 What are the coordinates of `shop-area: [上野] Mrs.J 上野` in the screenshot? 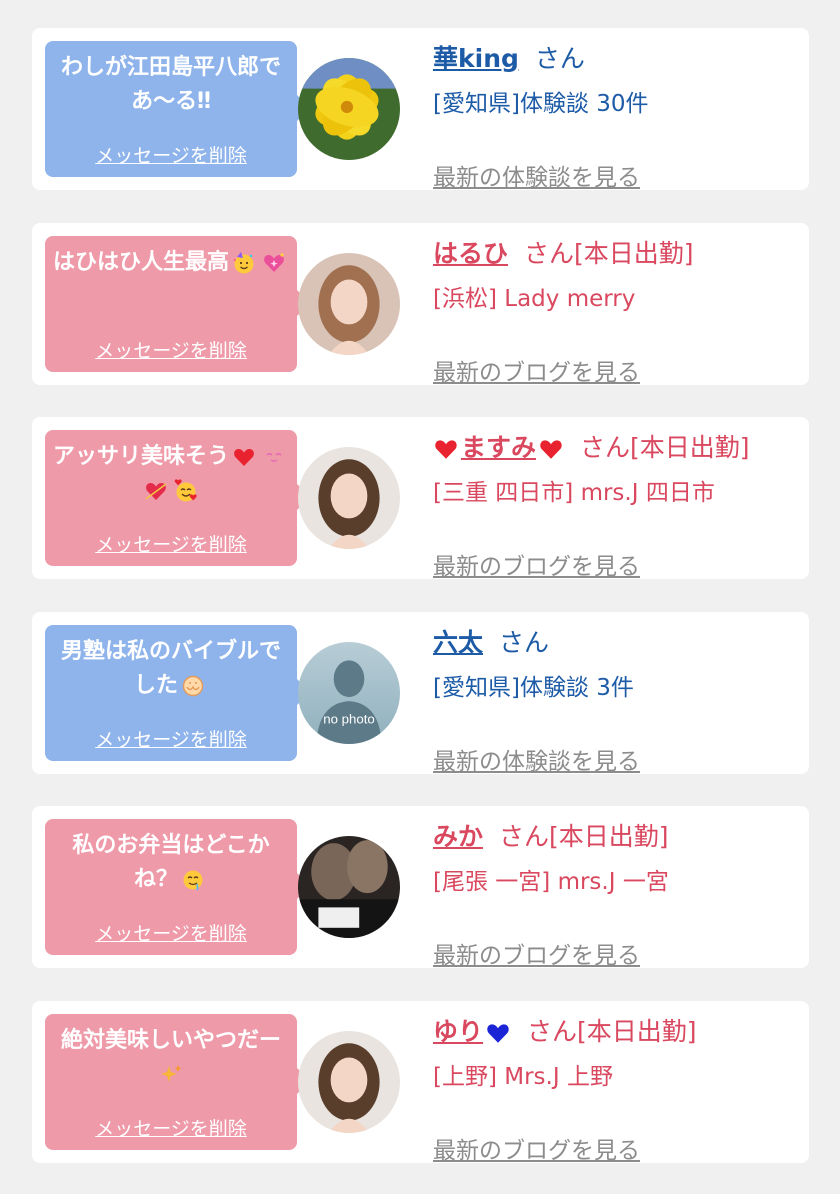 It's located at (523, 1076).